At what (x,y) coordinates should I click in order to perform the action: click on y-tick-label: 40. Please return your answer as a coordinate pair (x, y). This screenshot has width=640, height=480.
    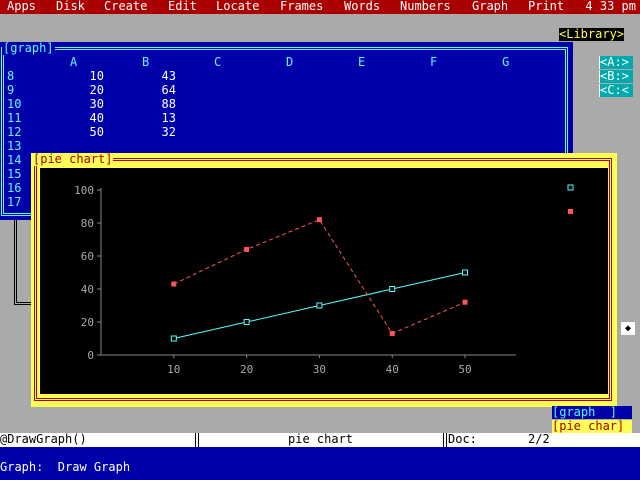
    Looking at the image, I should click on (87, 289).